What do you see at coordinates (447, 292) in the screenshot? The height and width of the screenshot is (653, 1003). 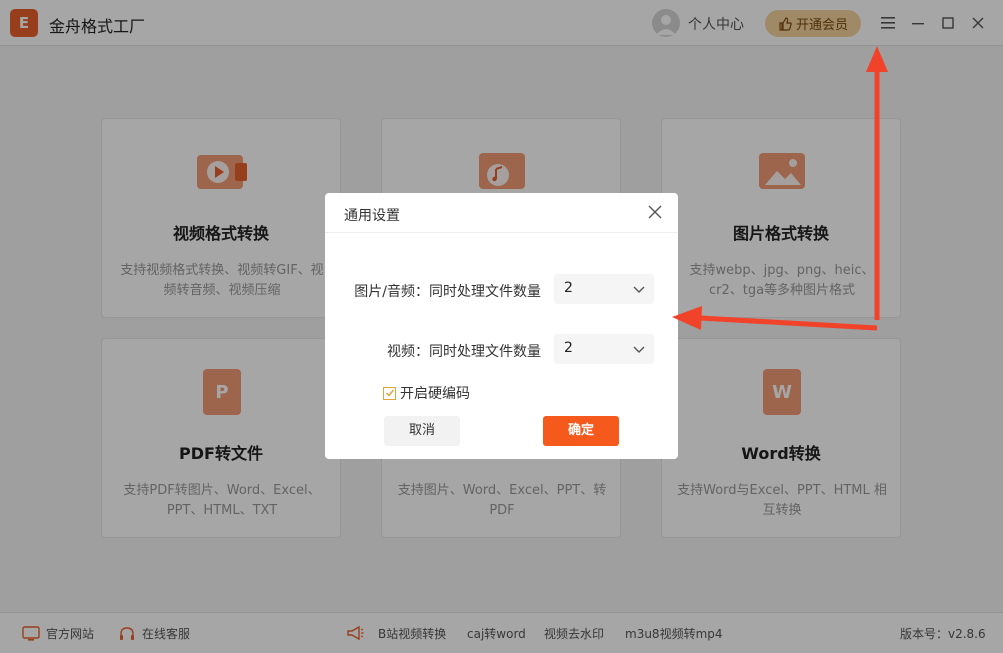 I see `image-audio-concurrency-label: 图片/音频：同时处理文件数量` at bounding box center [447, 292].